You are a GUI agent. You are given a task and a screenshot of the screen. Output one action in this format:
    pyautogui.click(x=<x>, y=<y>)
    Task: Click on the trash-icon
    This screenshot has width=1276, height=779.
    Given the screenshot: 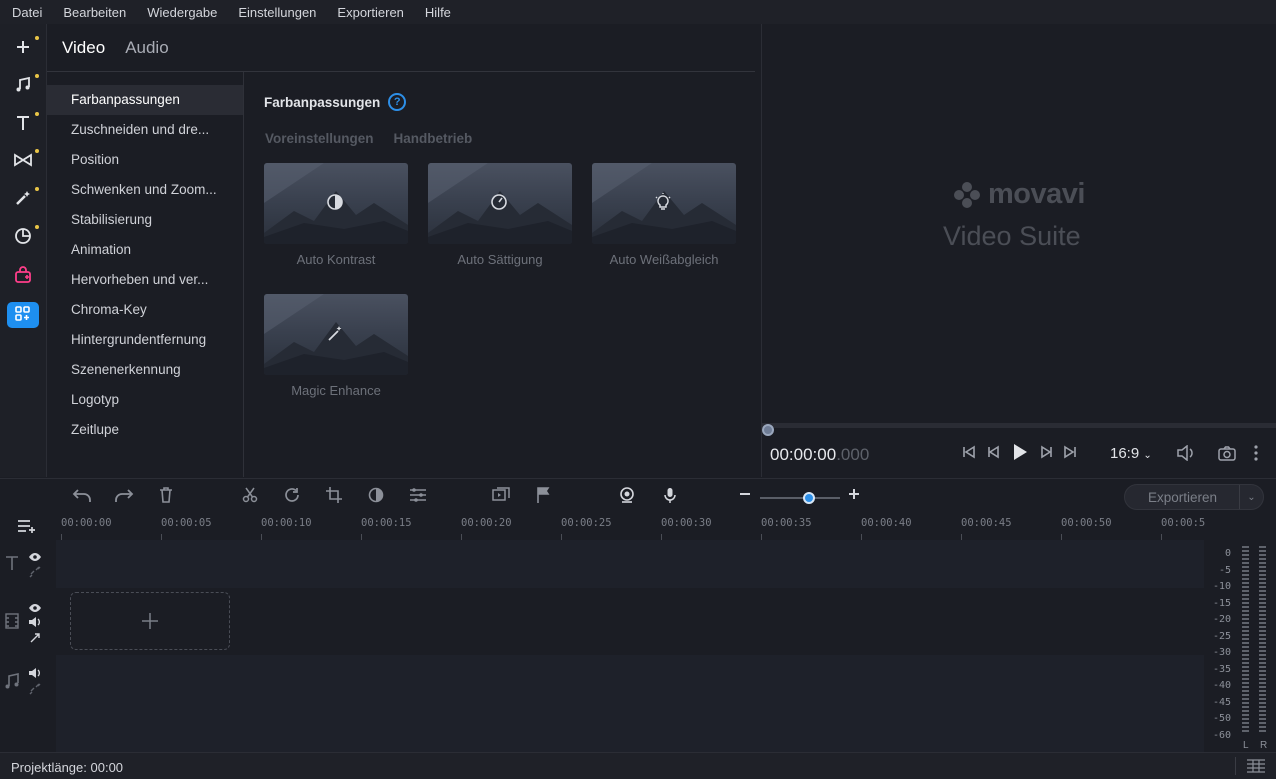 What is the action you would take?
    pyautogui.click(x=166, y=495)
    